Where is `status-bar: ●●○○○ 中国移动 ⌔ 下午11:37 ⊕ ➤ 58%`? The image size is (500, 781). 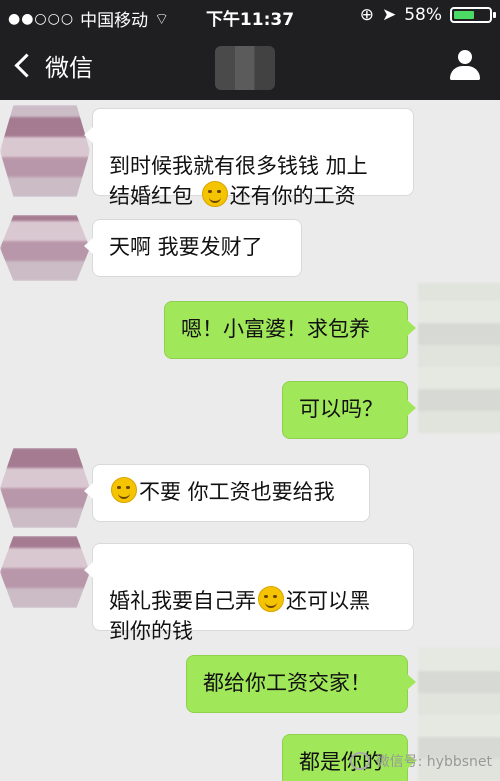 status-bar: ●●○○○ 中国移动 ⌔ 下午11:37 ⊕ ➤ 58% is located at coordinates (250, 16).